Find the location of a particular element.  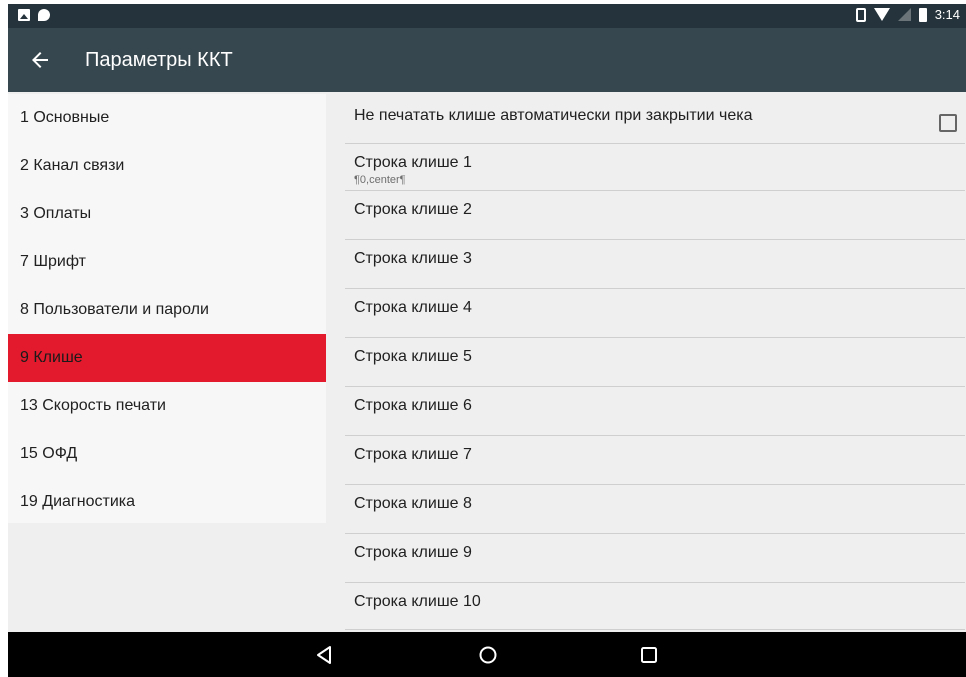

cliche-line-title: Строка клише 10 is located at coordinates (417, 601).